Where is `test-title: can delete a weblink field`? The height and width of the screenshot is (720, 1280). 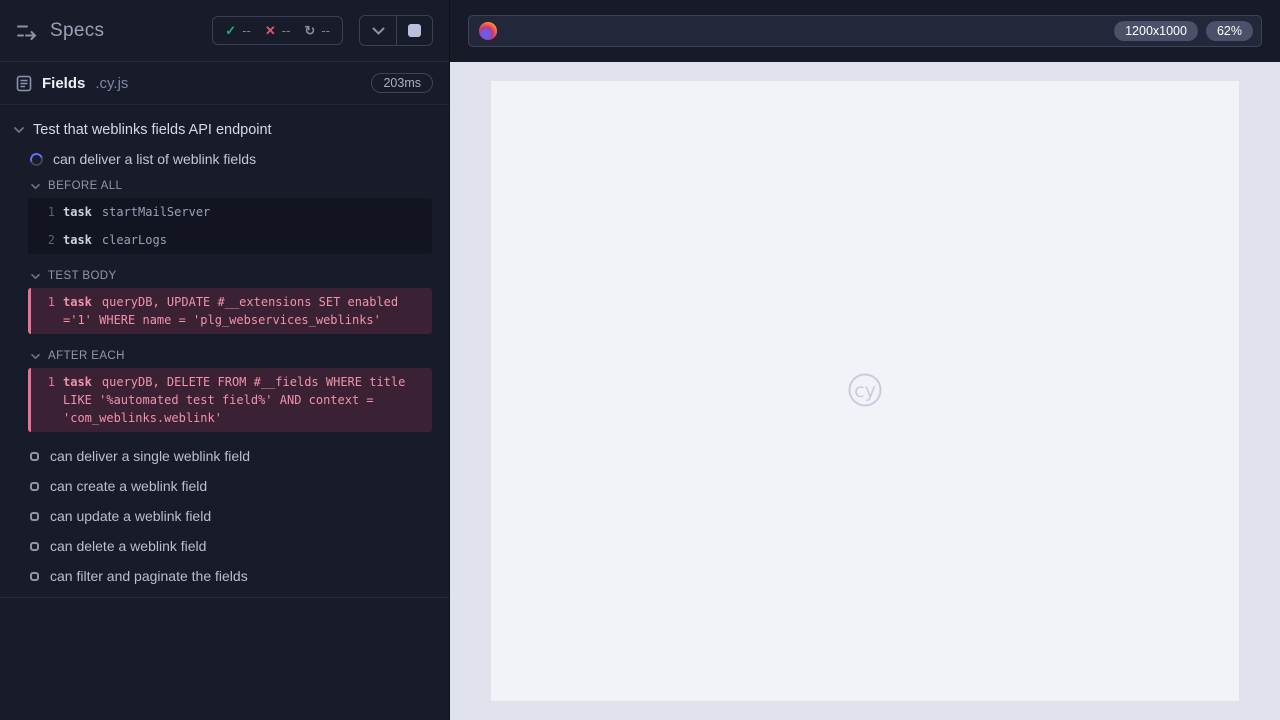 test-title: can delete a weblink field is located at coordinates (128, 546).